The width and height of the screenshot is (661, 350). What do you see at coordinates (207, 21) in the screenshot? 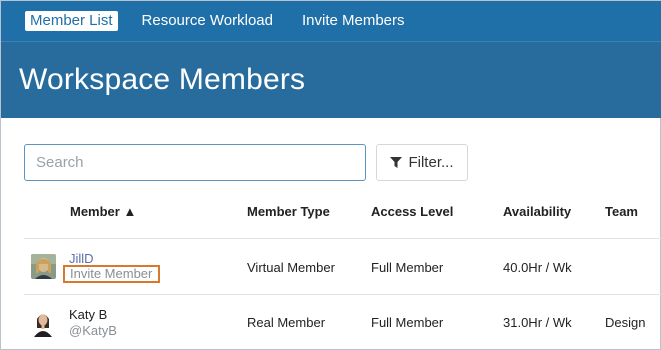
I see `tab-resource-workload: Resource Workload` at bounding box center [207, 21].